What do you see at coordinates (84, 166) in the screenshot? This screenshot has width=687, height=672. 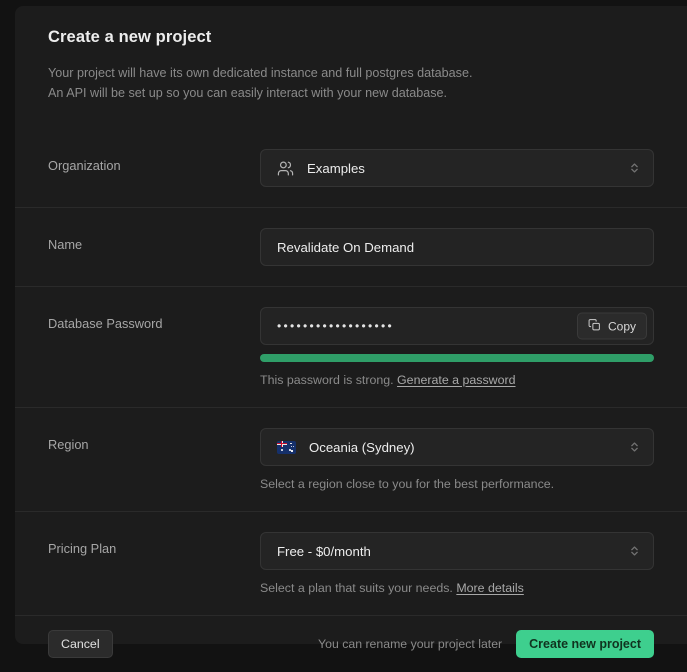 I see `organization-label: Organization` at bounding box center [84, 166].